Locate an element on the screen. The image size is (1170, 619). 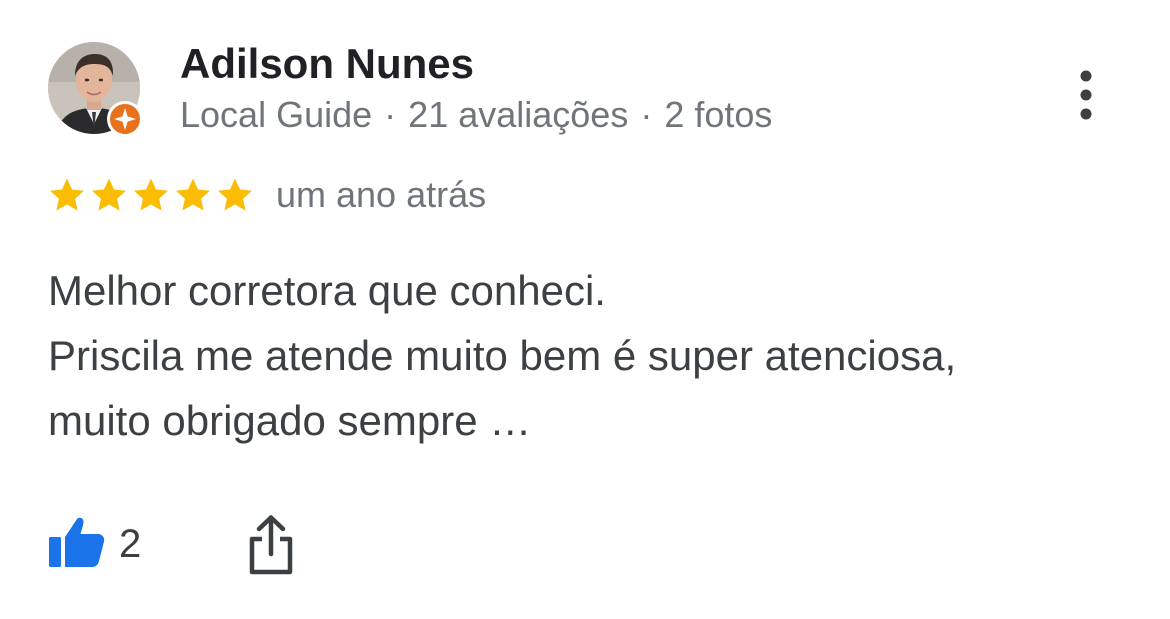
share-icon is located at coordinates (271, 545).